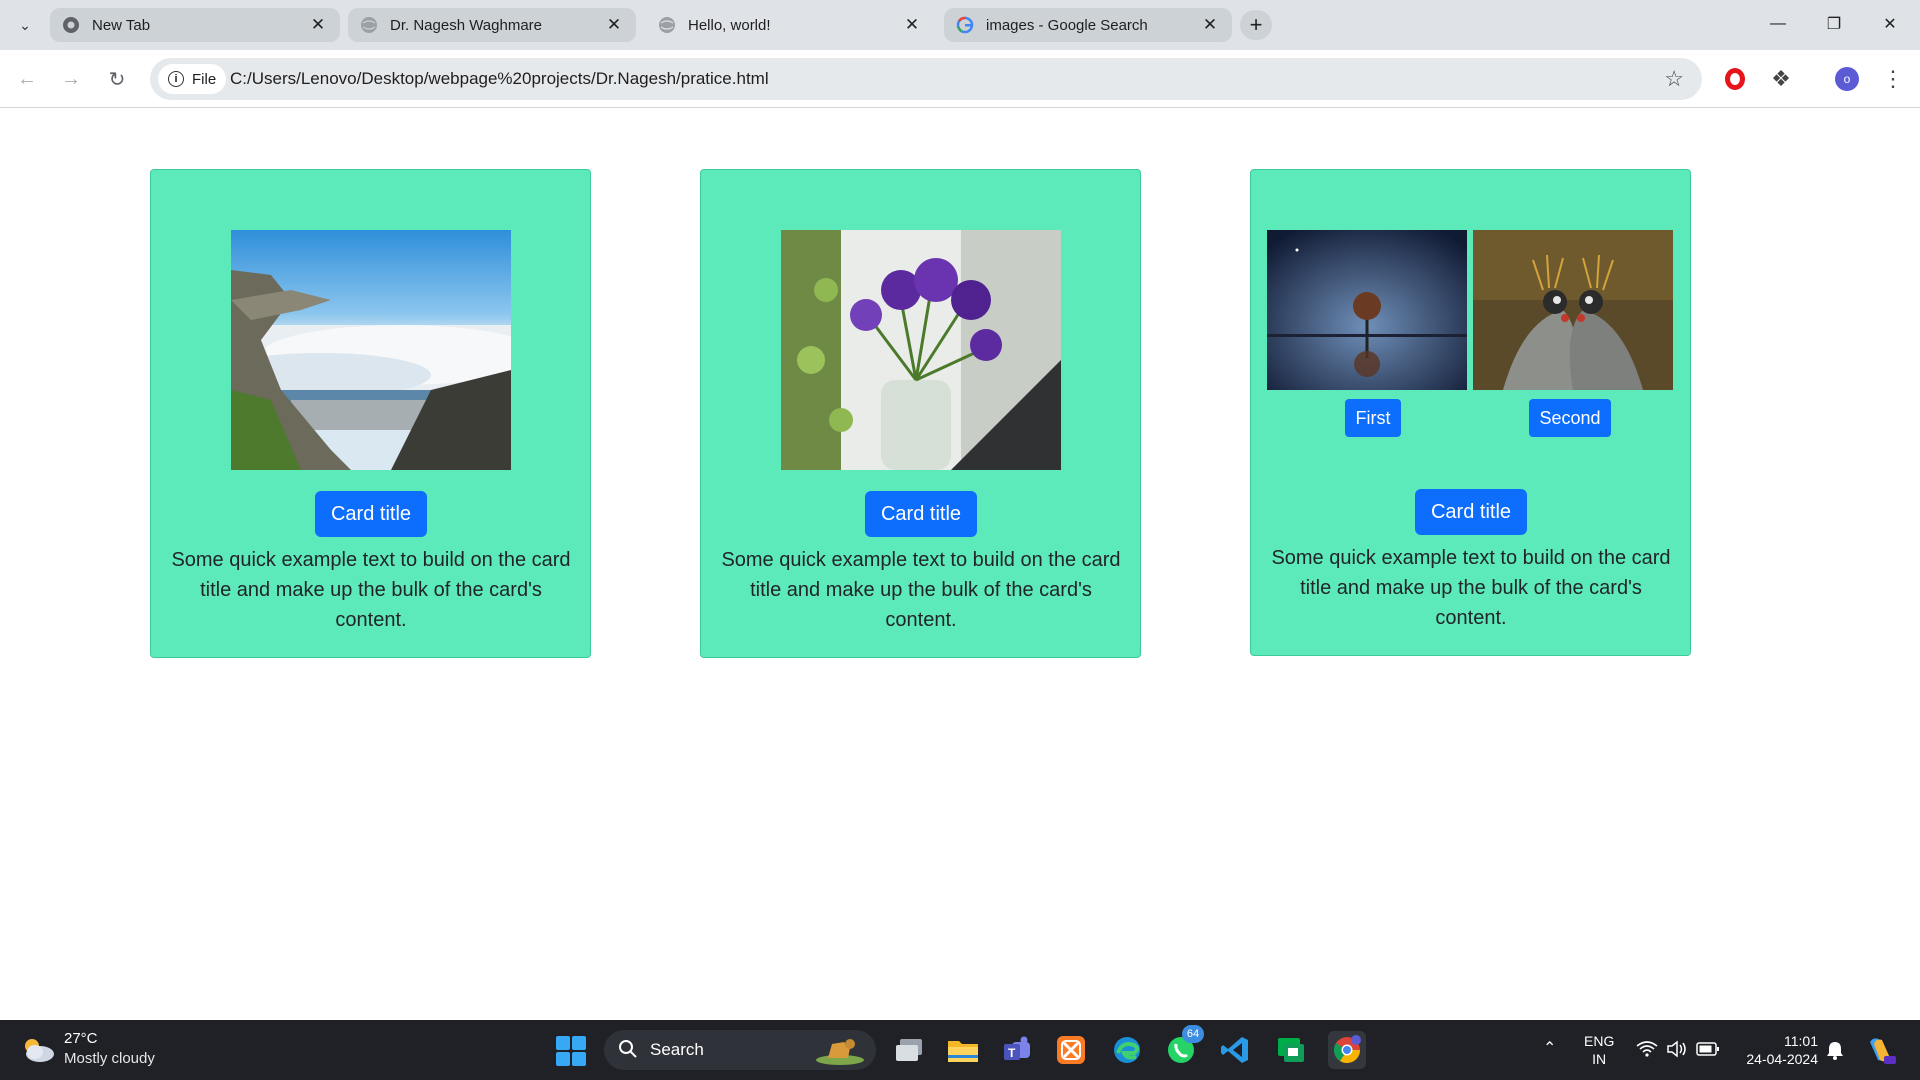  Describe the element at coordinates (1599, 1059) in the screenshot. I see `lang-bottom: IN` at that location.